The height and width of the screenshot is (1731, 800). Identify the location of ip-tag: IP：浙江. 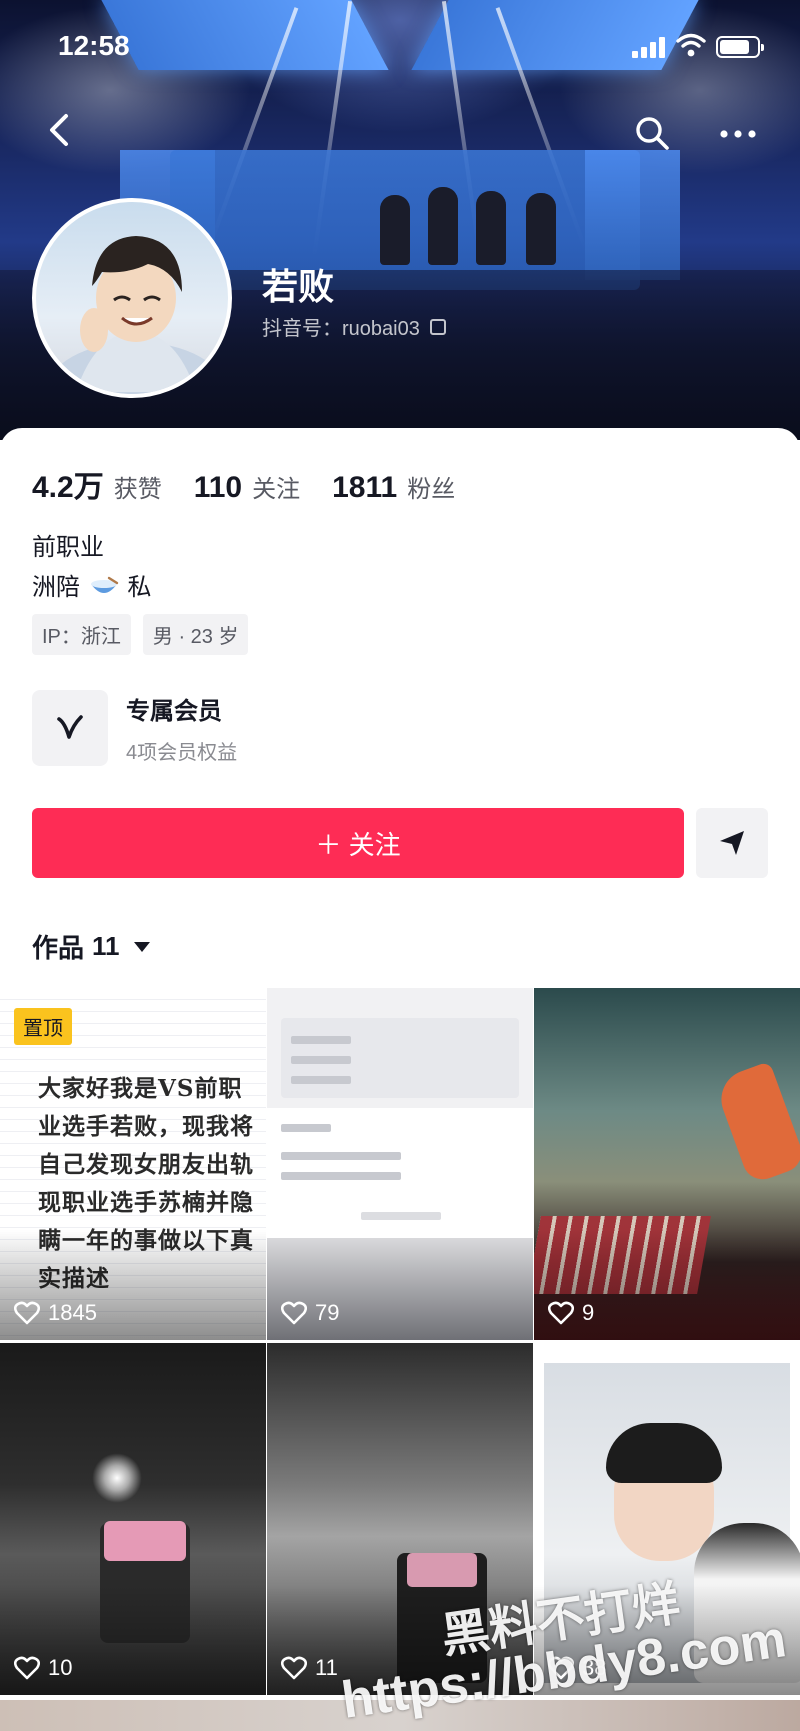
(81, 634).